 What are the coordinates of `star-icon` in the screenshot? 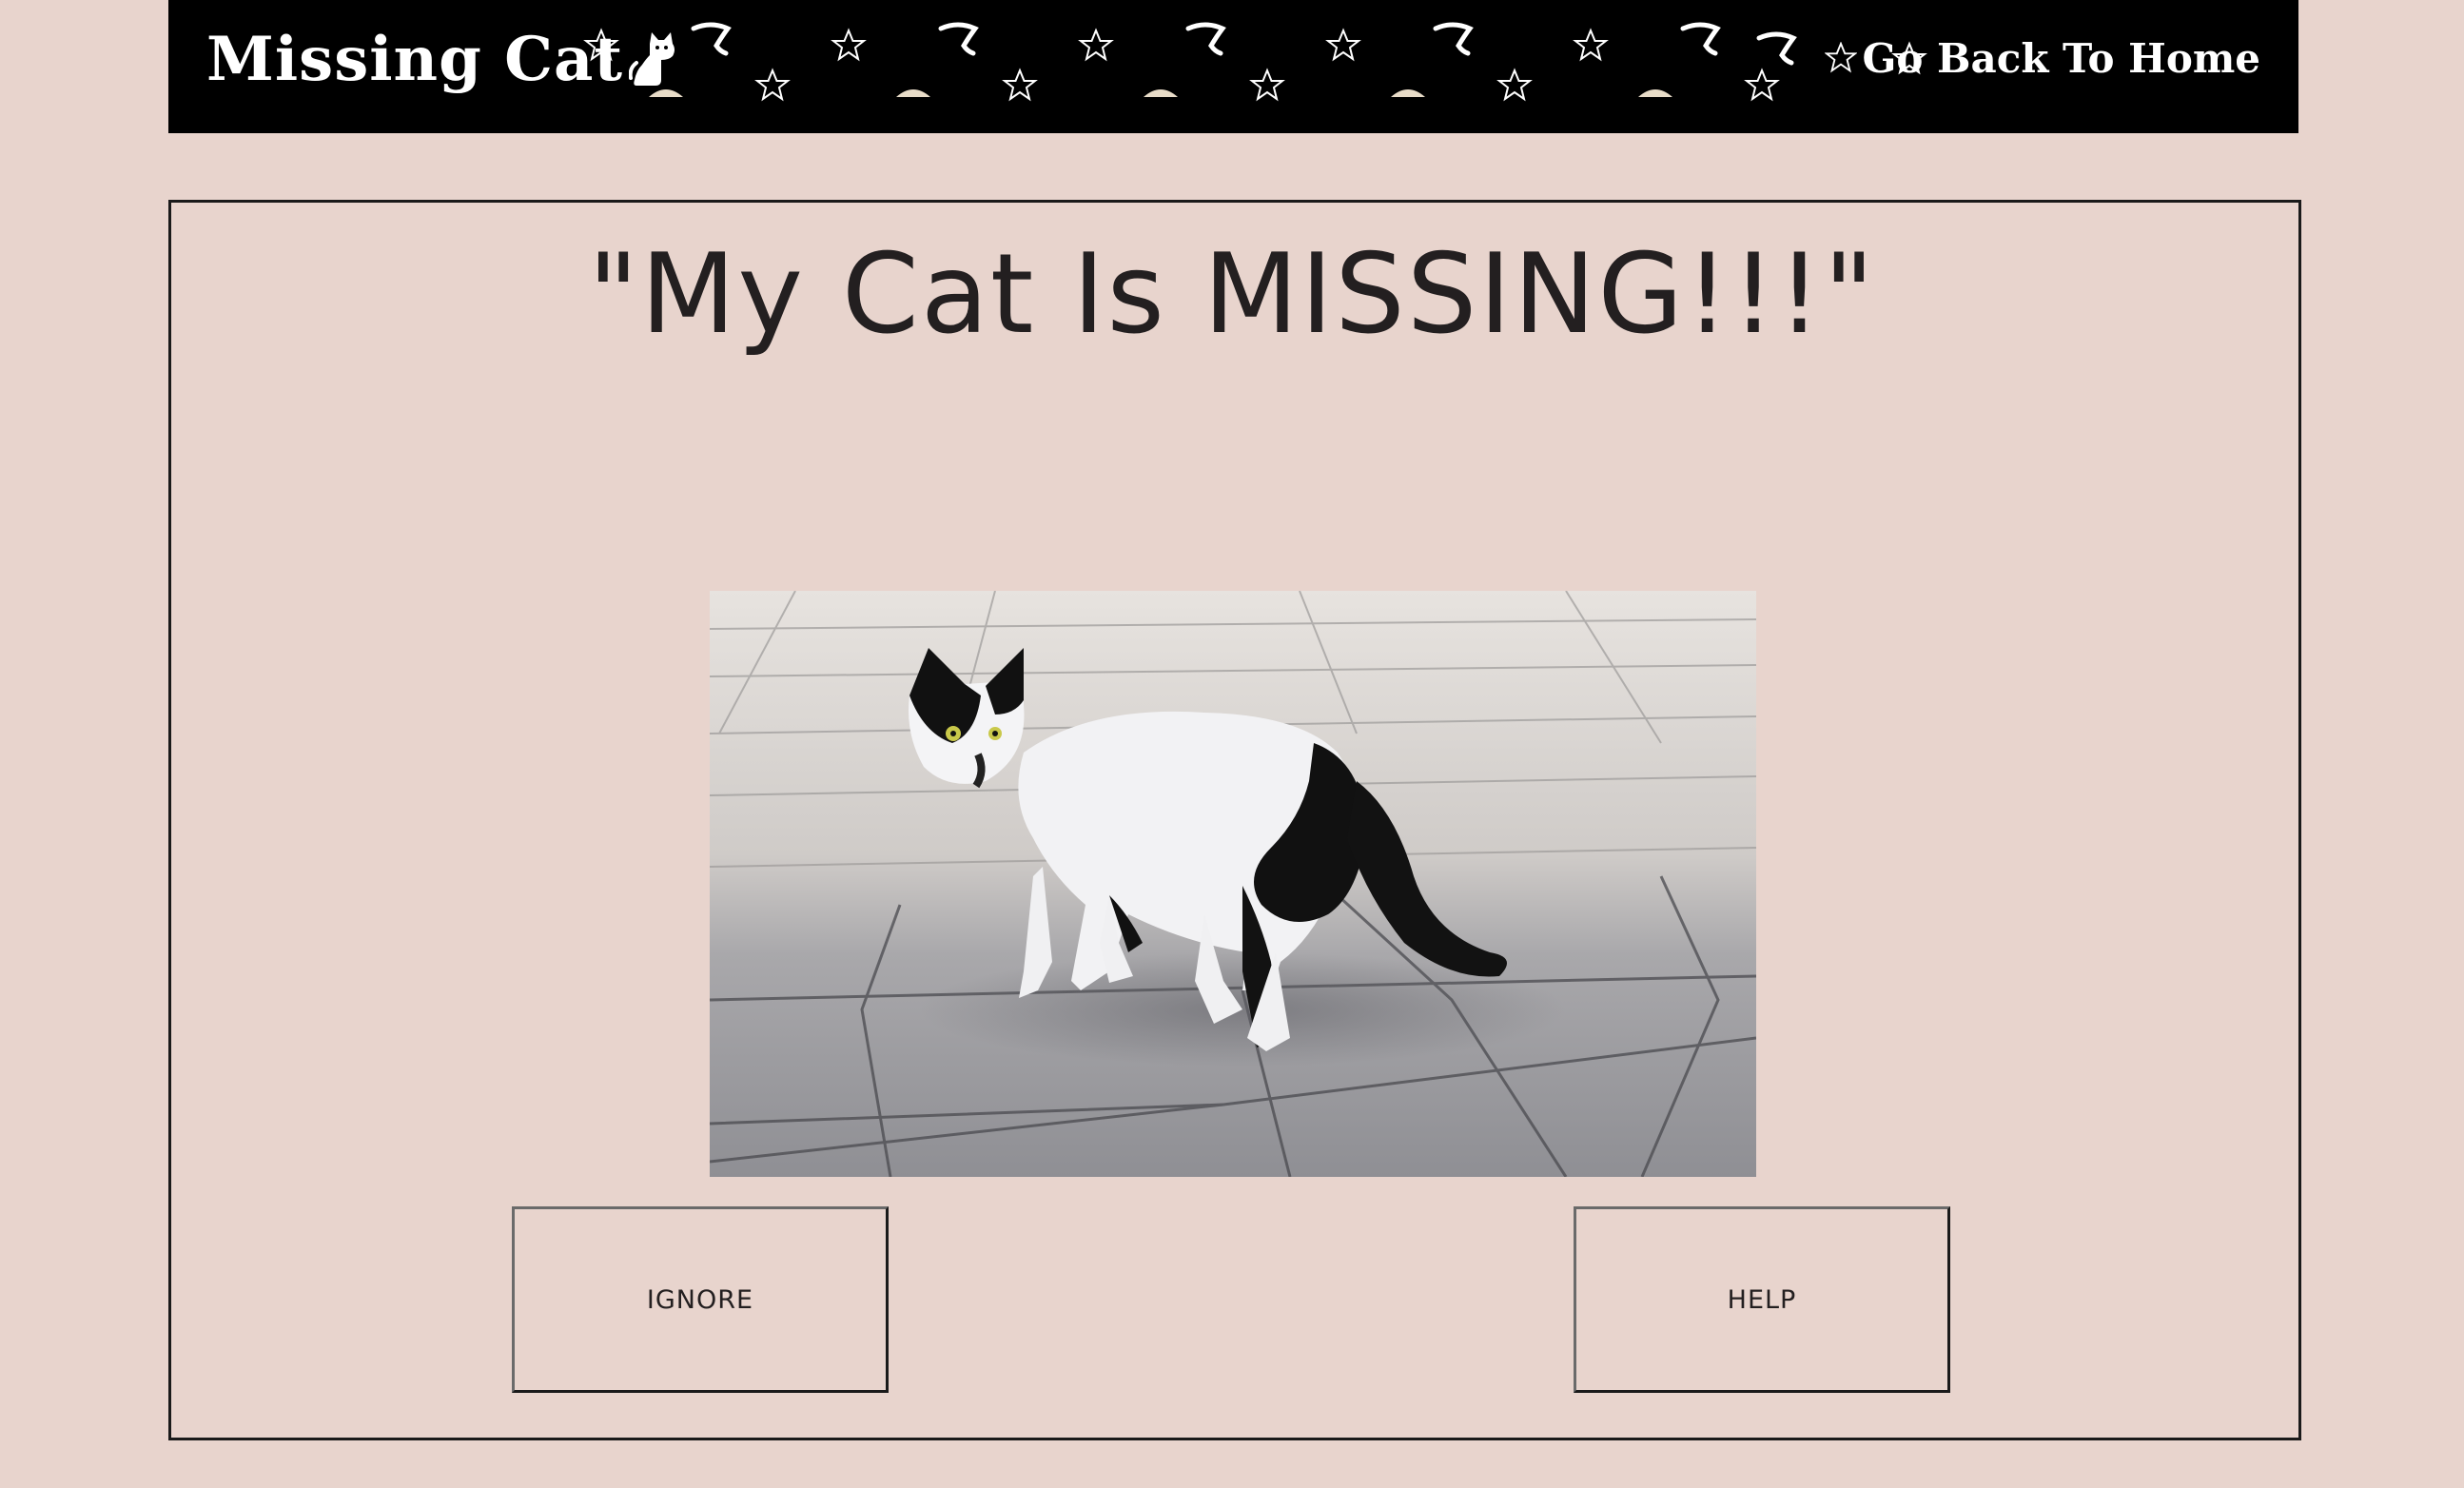 It's located at (1840, 58).